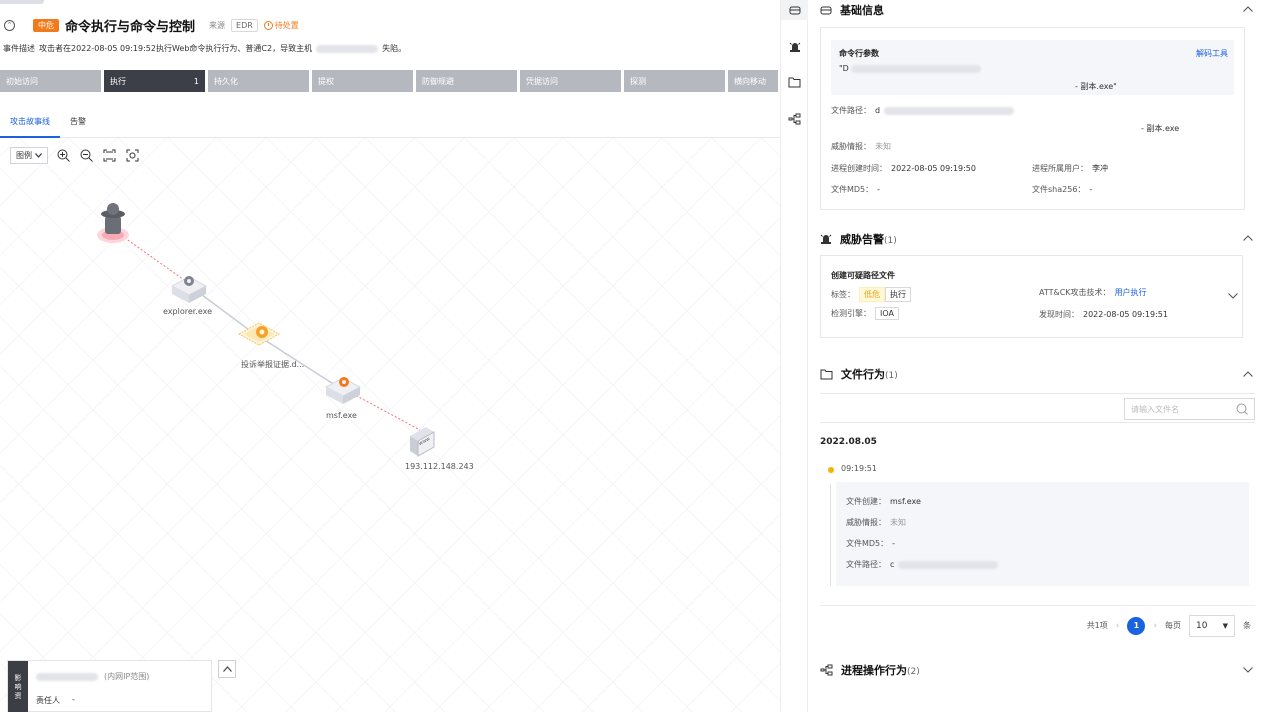 This screenshot has height=712, width=1266. What do you see at coordinates (1247, 625) in the screenshot?
I see `per-page-unit: 条` at bounding box center [1247, 625].